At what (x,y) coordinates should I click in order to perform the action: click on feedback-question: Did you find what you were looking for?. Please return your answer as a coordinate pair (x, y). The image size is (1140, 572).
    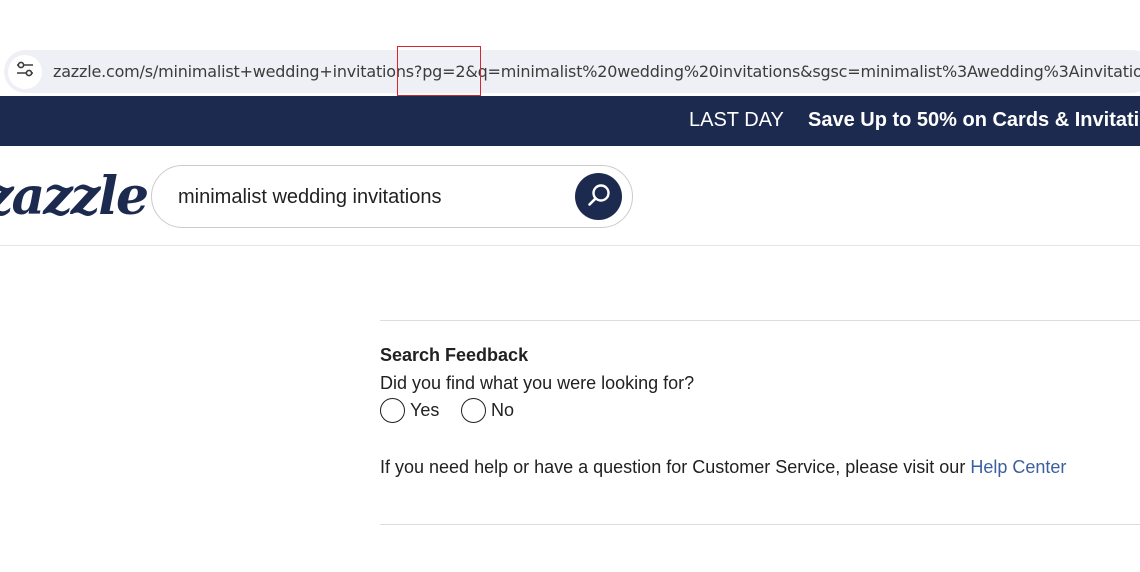
    Looking at the image, I should click on (537, 383).